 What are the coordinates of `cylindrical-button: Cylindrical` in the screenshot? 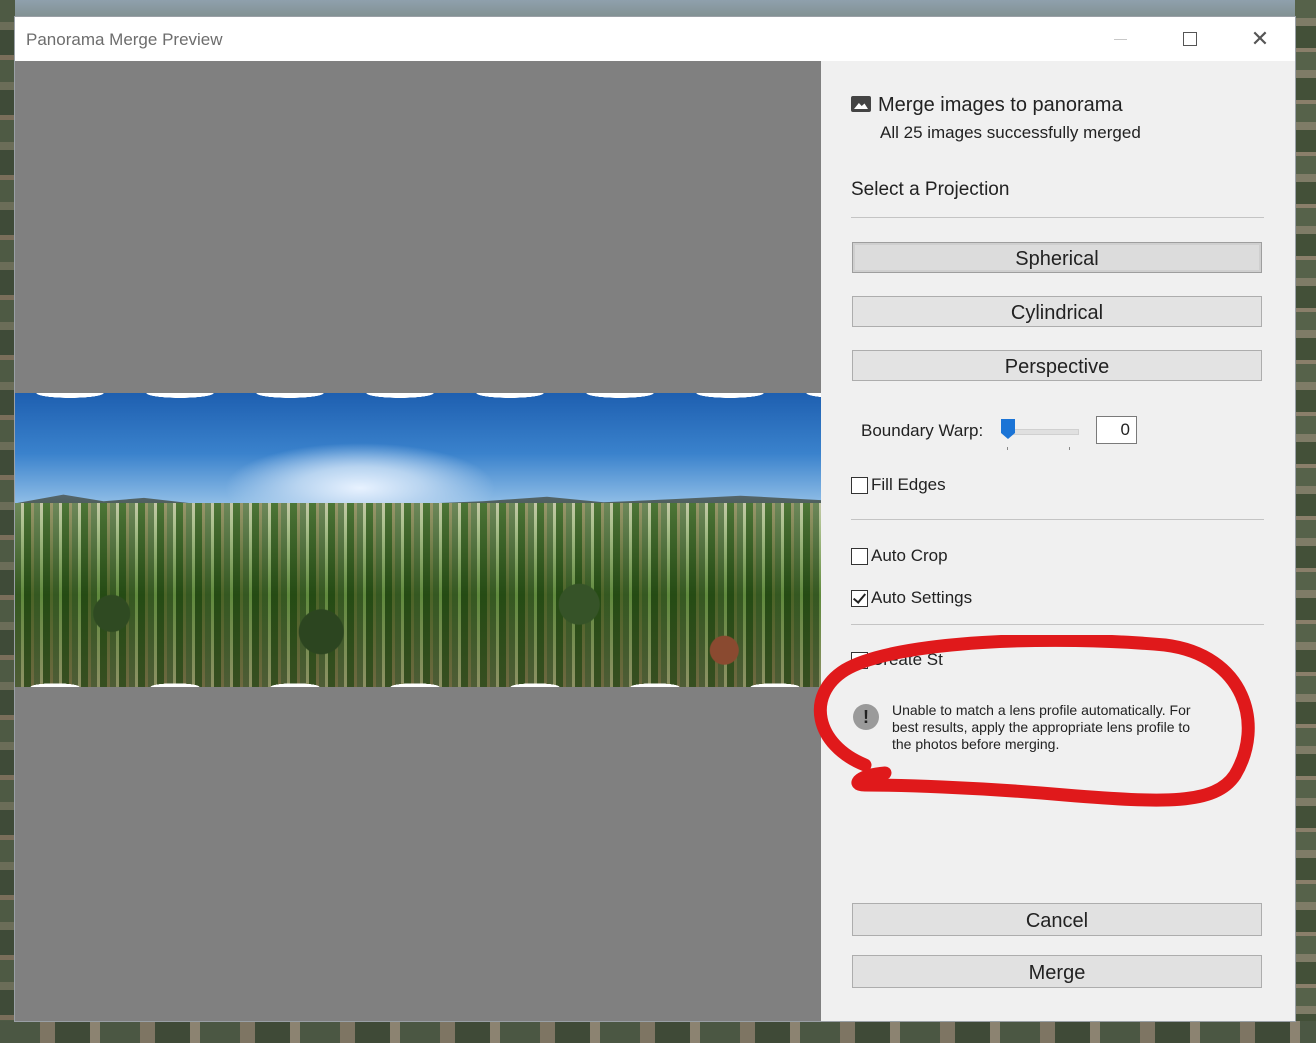 It's located at (1057, 311).